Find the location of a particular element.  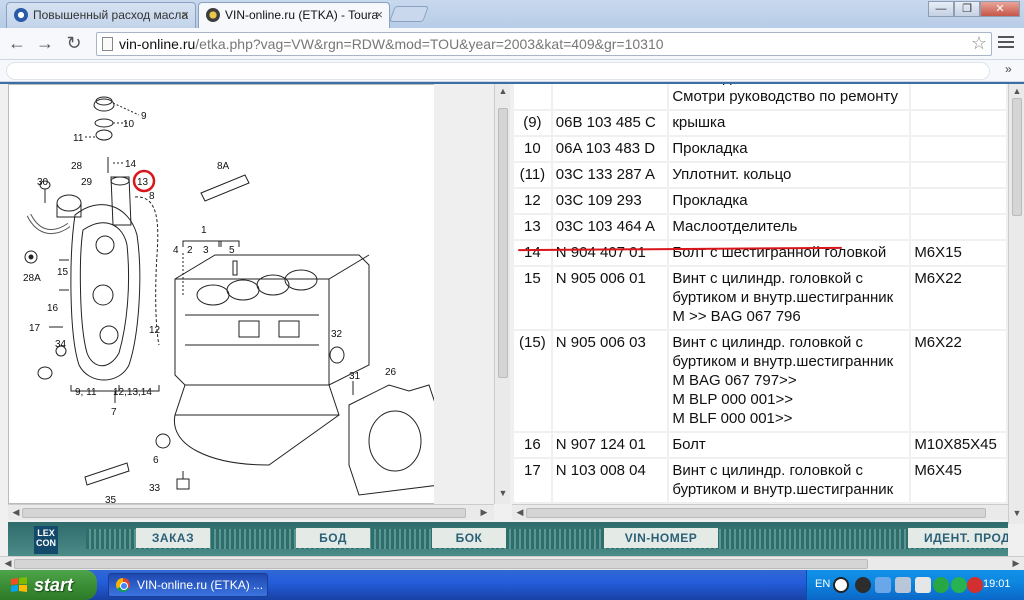

bookmark-star-icon: ☆ is located at coordinates (979, 43).